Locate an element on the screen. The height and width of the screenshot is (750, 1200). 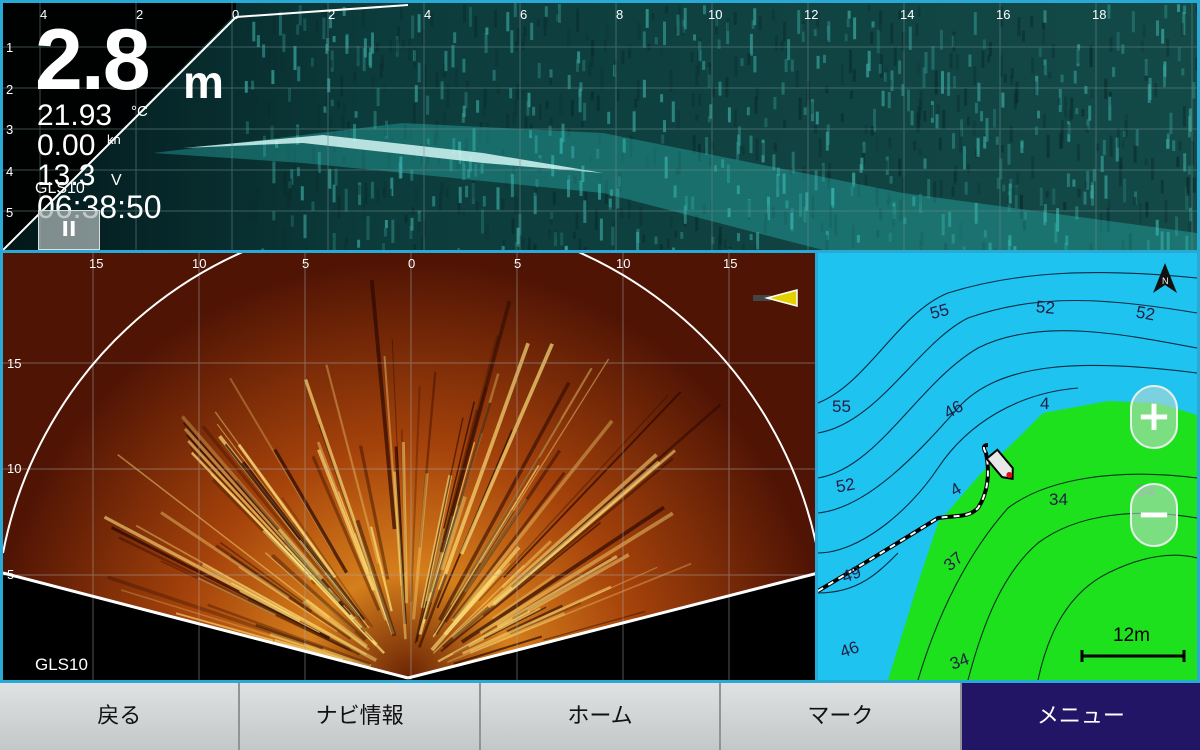
depth-unit: m is located at coordinates (203, 82).